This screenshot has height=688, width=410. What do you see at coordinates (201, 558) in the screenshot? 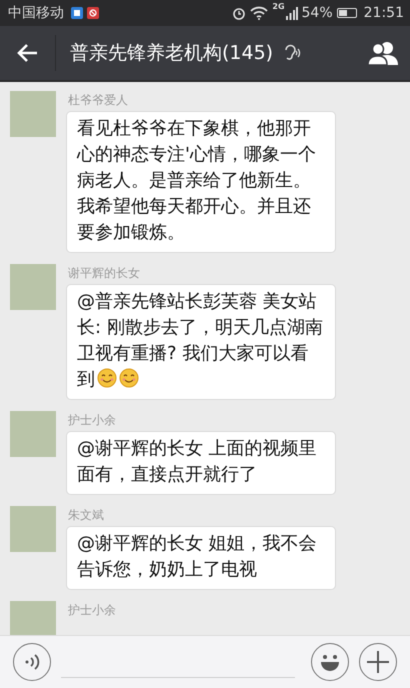
I see `message-bubble: @谢平辉的长女 姐姐，我不会告诉您，奶奶上了电视` at bounding box center [201, 558].